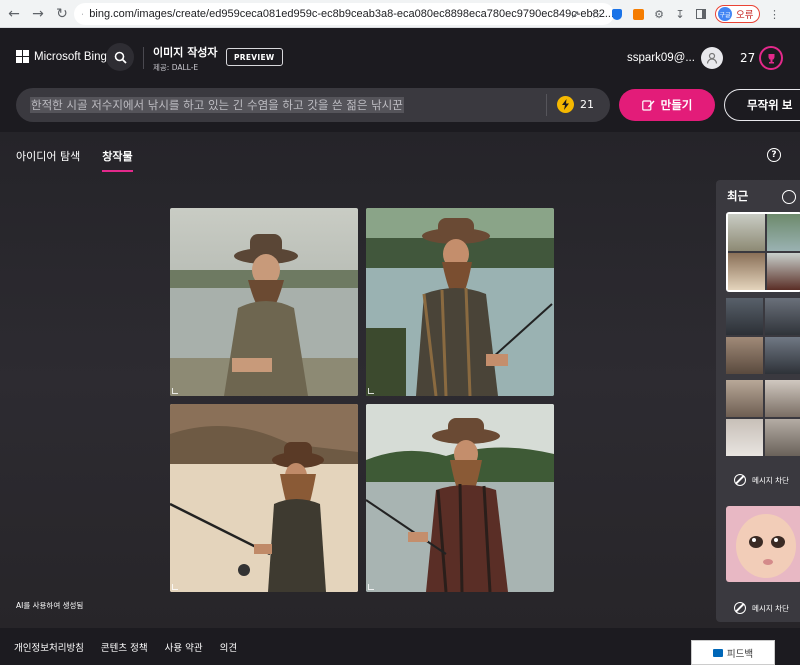  I want to click on footer-link-privacy: 개인정보처리방침, so click(49, 647).